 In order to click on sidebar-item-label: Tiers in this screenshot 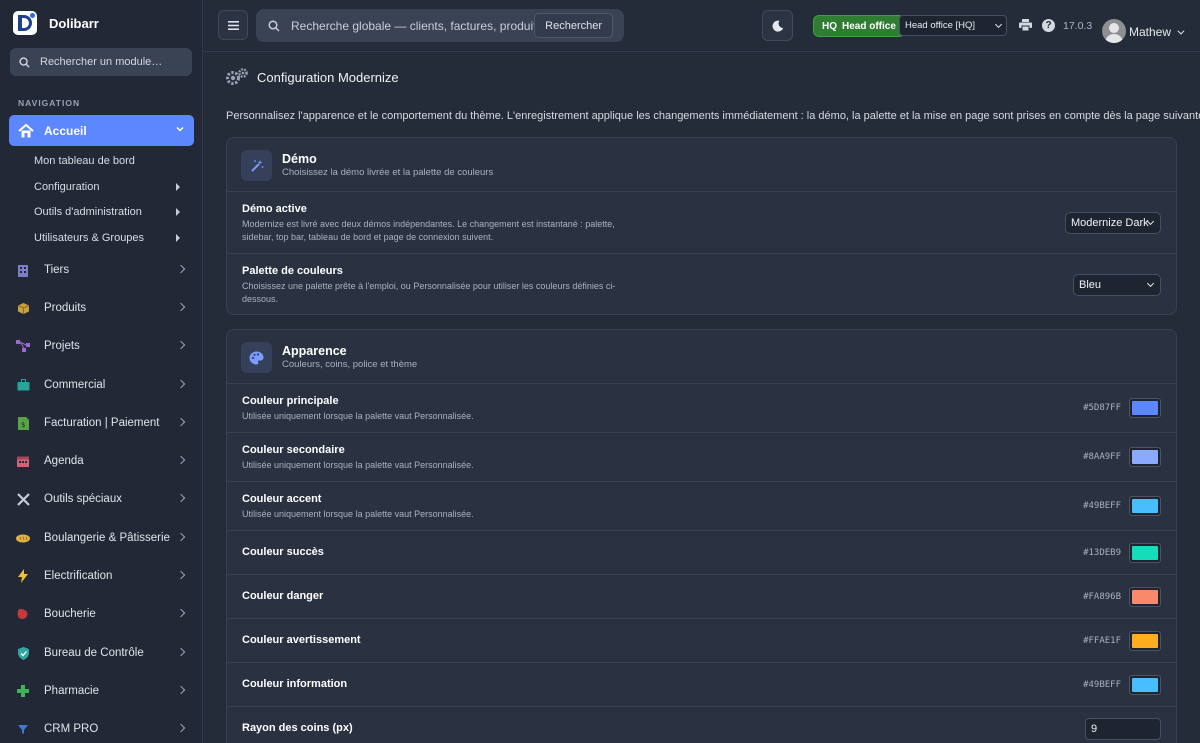, I will do `click(57, 270)`.